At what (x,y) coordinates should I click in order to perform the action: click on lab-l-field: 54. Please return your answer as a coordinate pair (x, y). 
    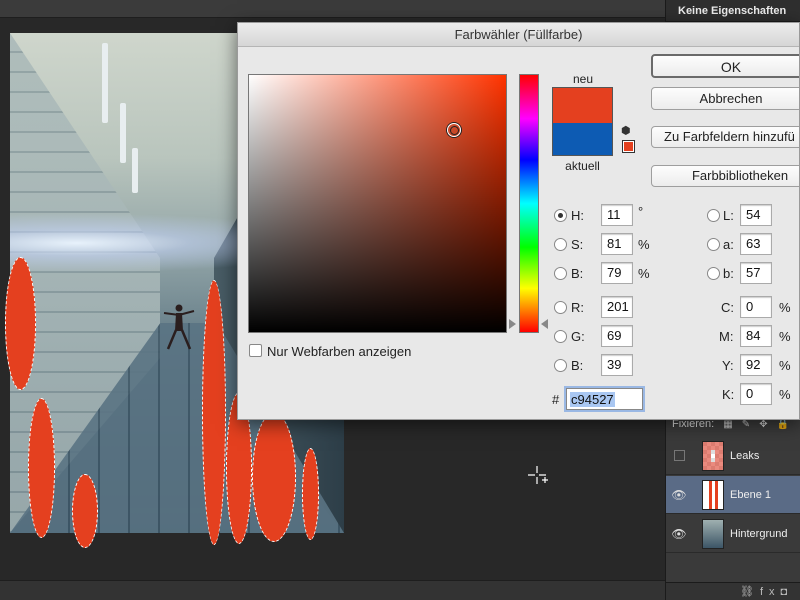
    Looking at the image, I should click on (756, 215).